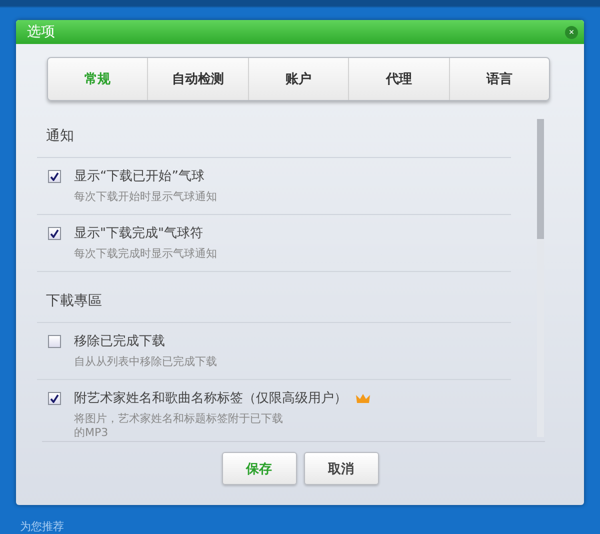 The height and width of the screenshot is (534, 600). What do you see at coordinates (499, 79) in the screenshot?
I see `tab: 语言` at bounding box center [499, 79].